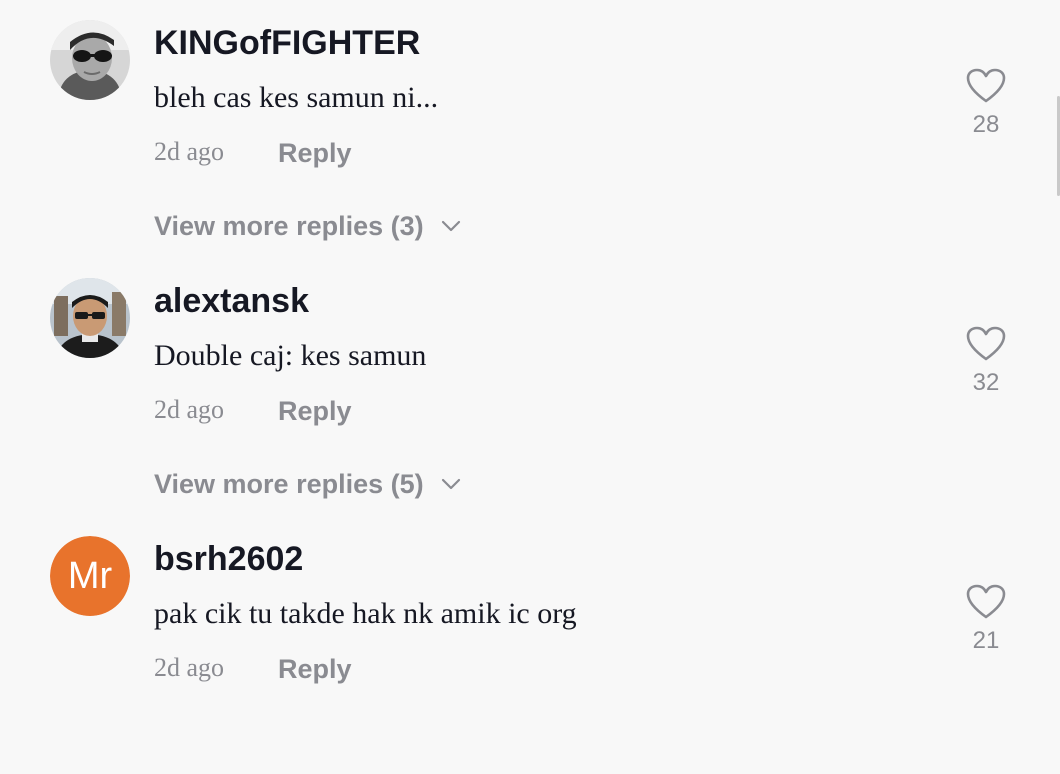  What do you see at coordinates (231, 301) in the screenshot?
I see `username: alextansk` at bounding box center [231, 301].